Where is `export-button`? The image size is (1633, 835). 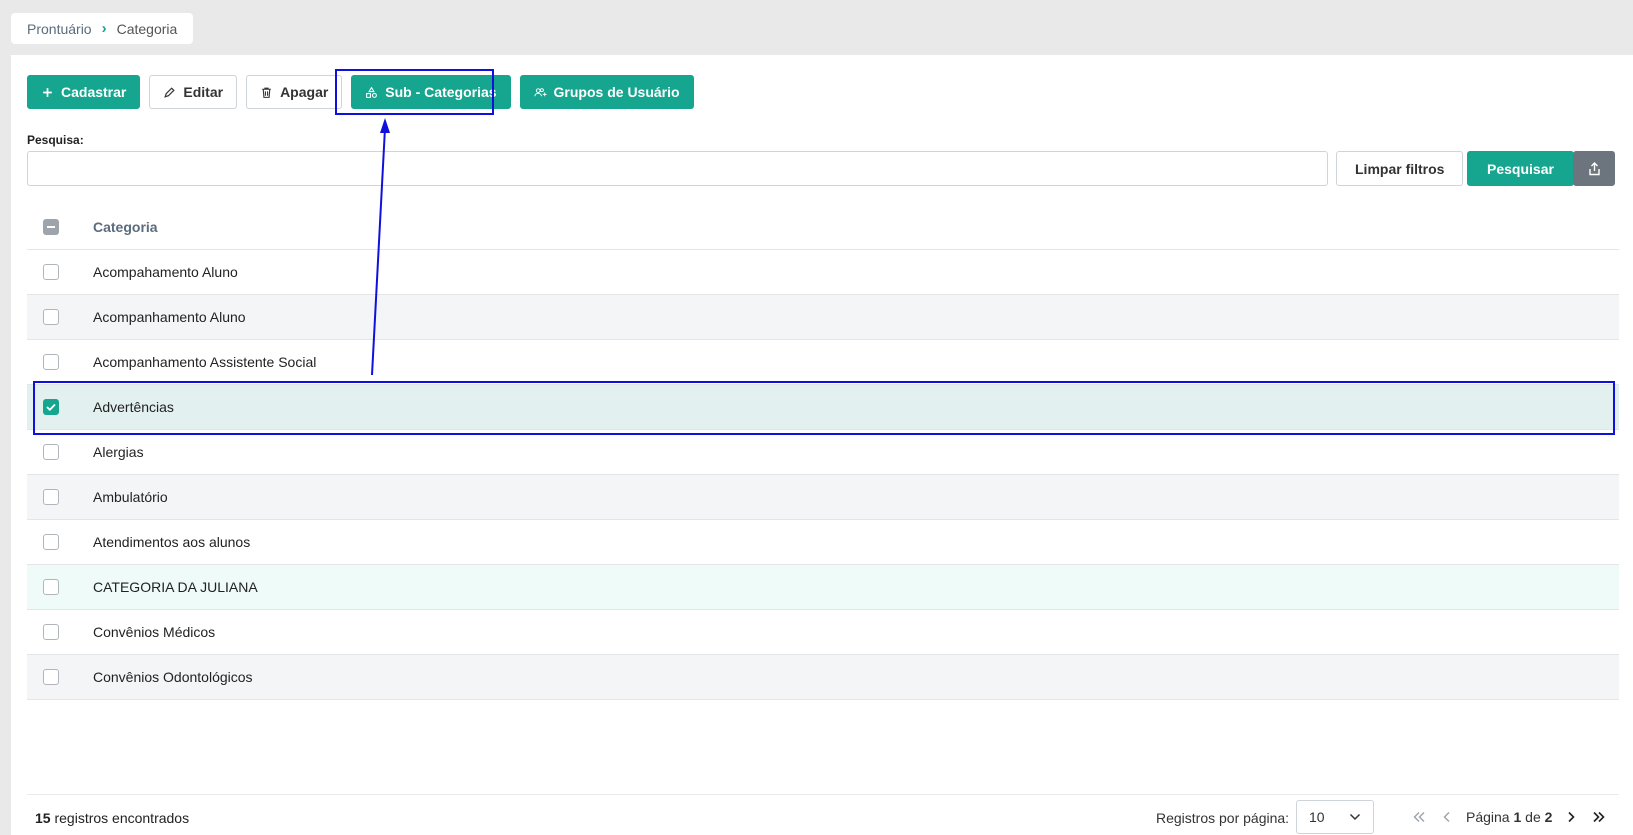 export-button is located at coordinates (1594, 168).